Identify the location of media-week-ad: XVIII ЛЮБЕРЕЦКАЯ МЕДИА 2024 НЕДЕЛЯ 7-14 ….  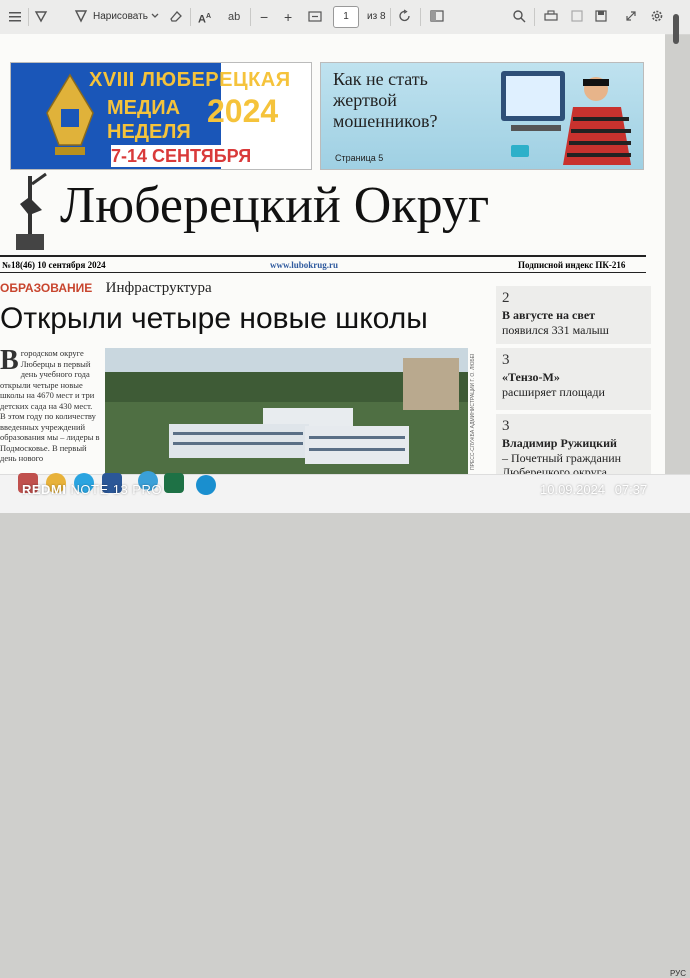
(161, 116).